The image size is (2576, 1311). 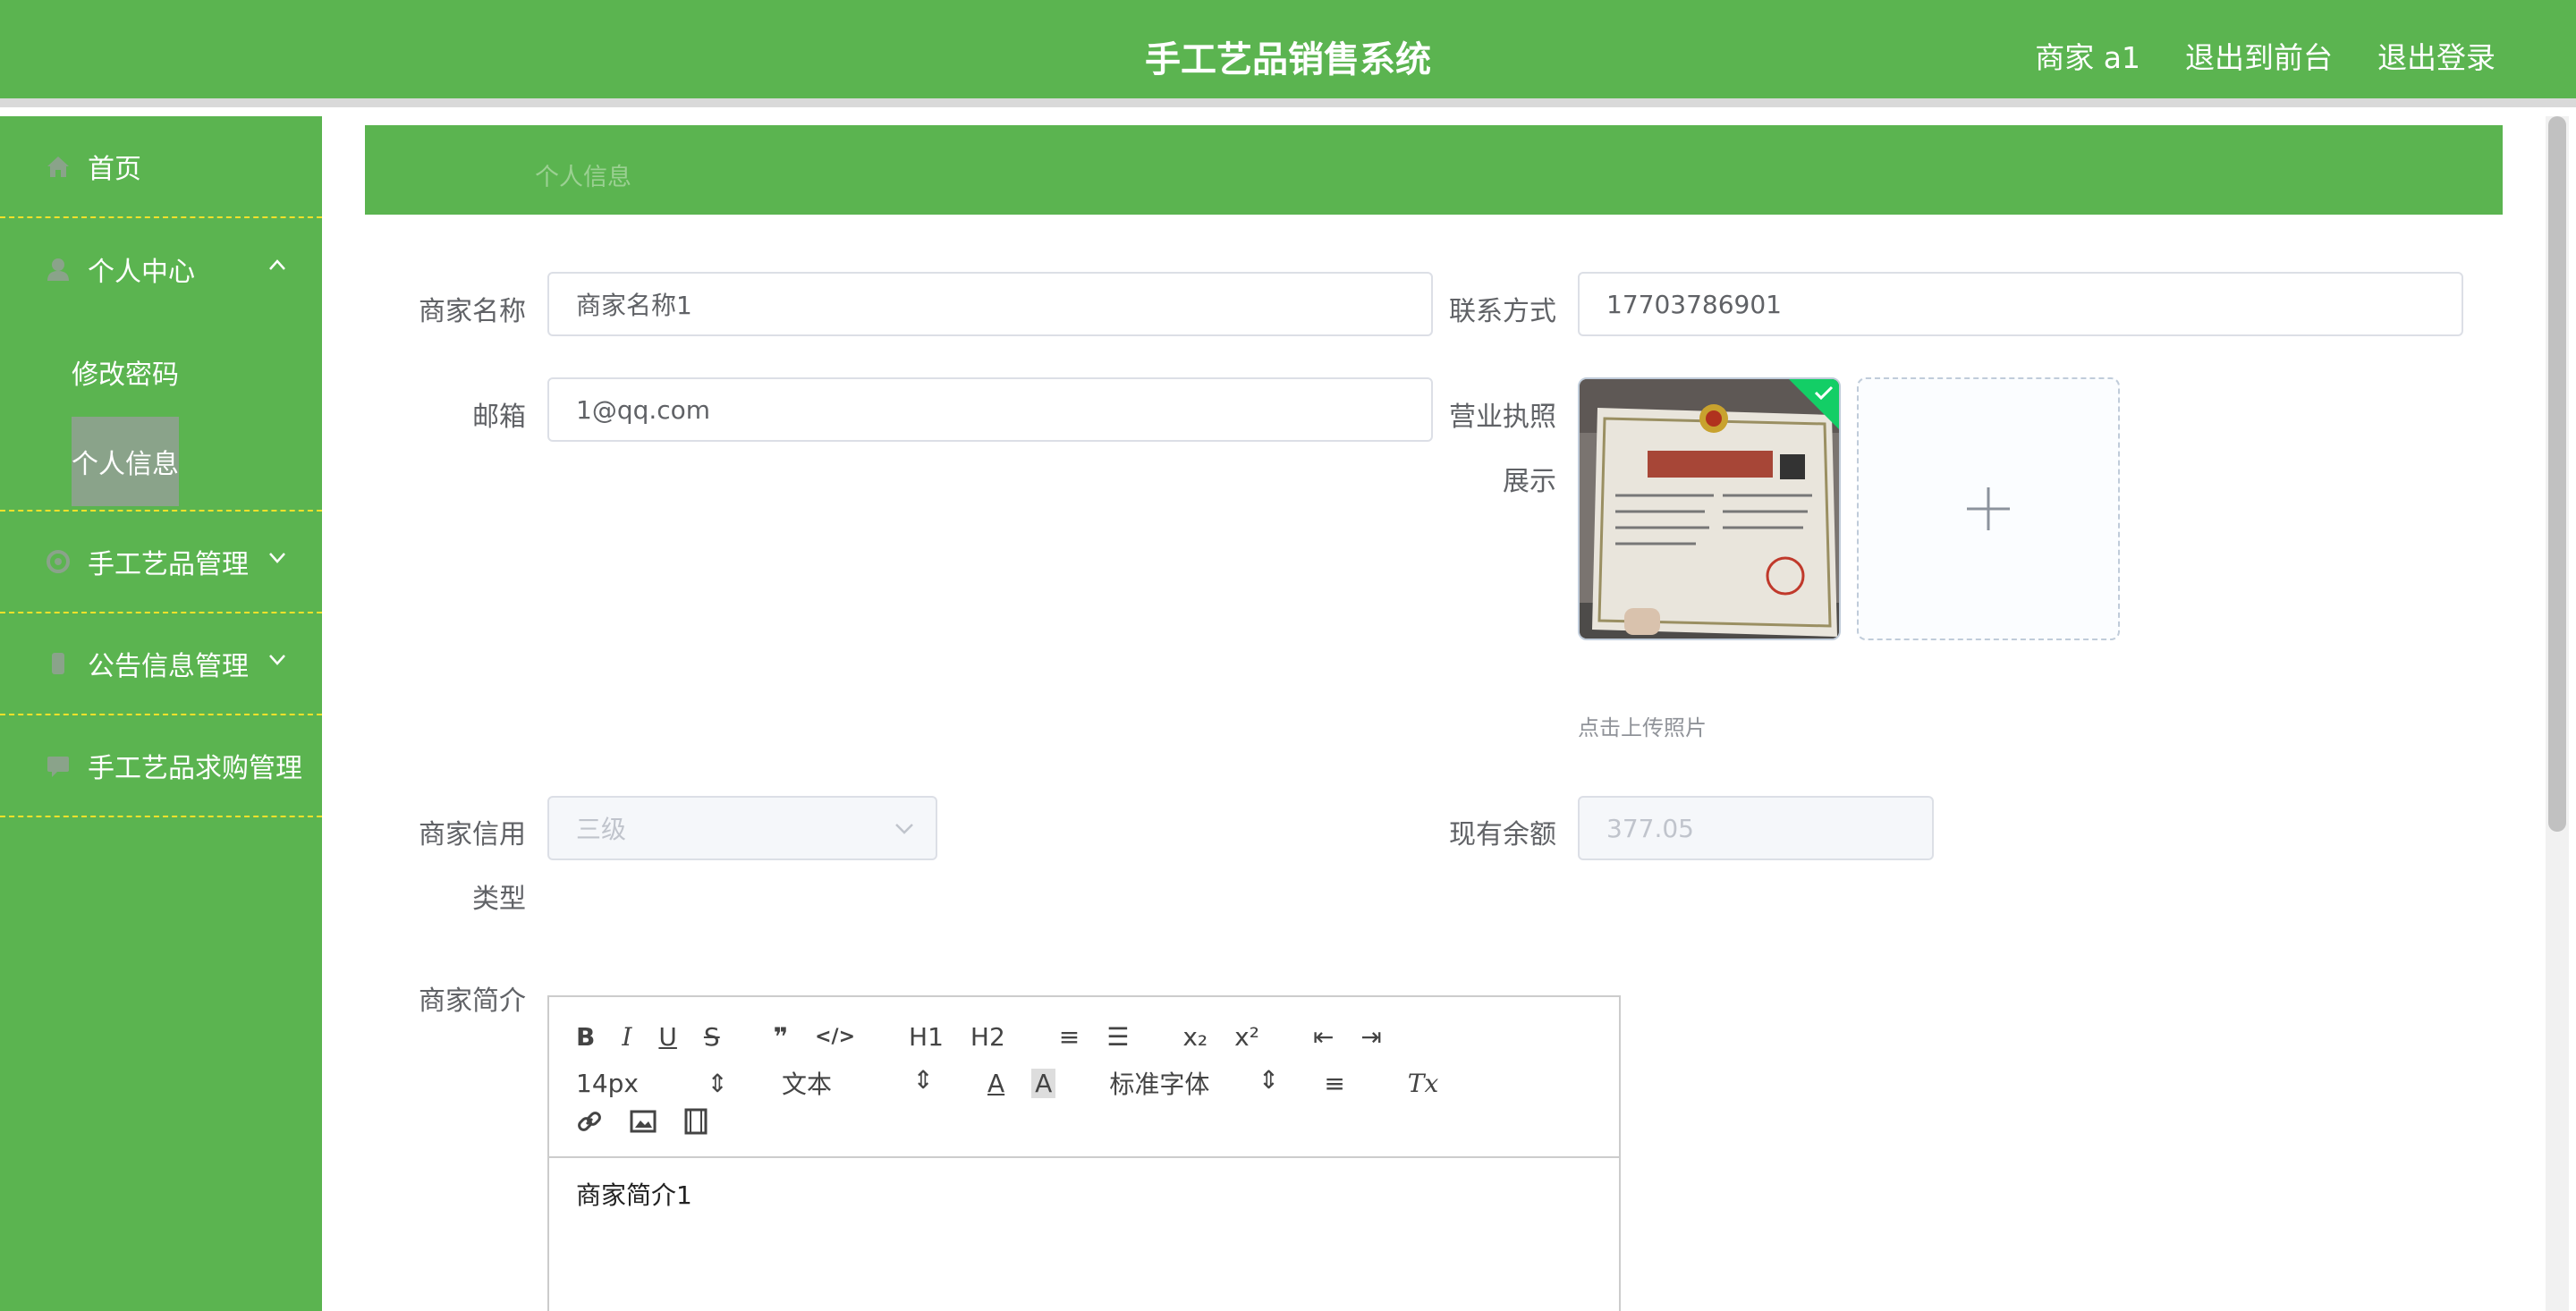 I want to click on page-scrollbar, so click(x=2557, y=713).